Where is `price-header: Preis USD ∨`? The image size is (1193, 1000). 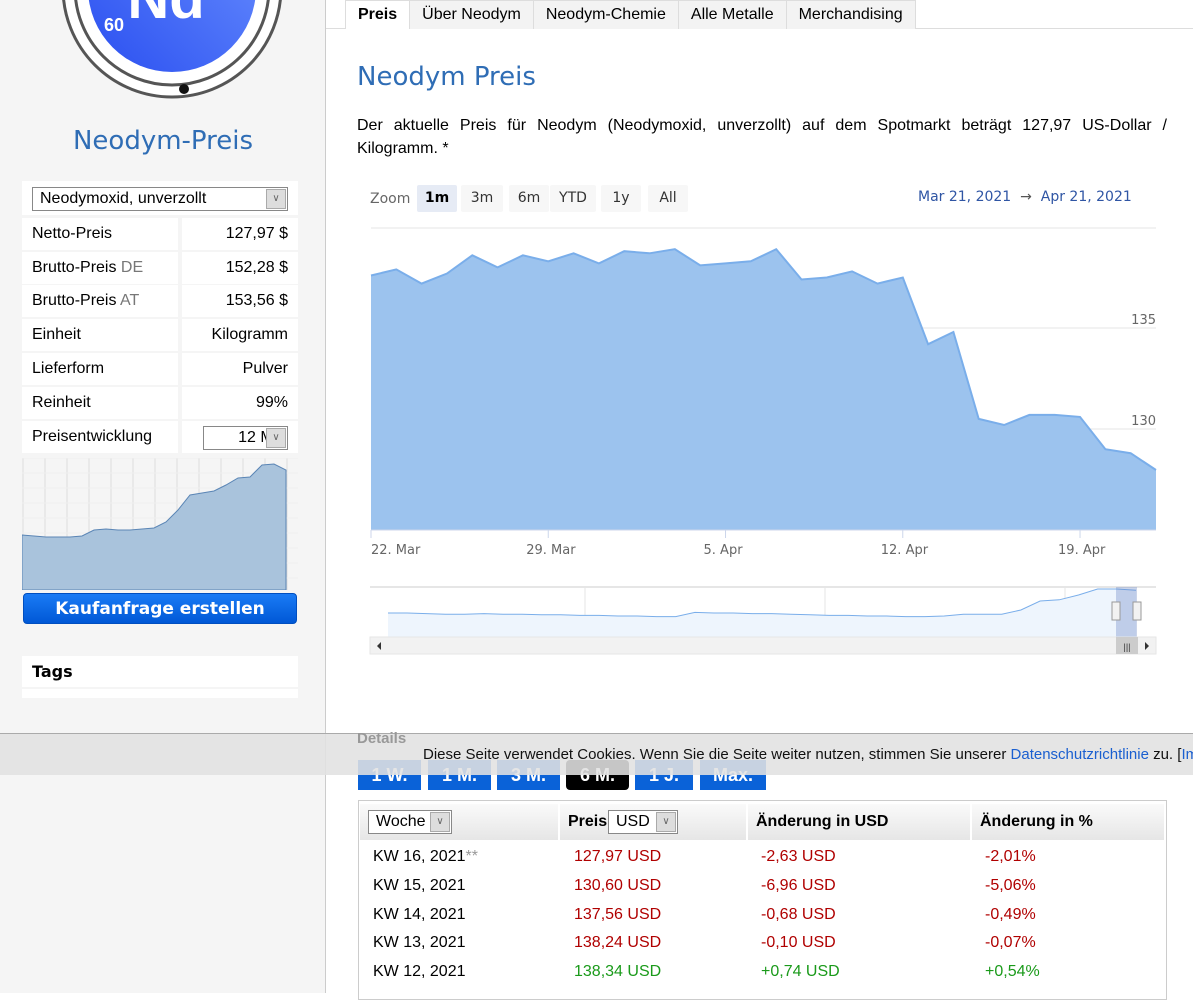 price-header: Preis USD ∨ is located at coordinates (653, 822).